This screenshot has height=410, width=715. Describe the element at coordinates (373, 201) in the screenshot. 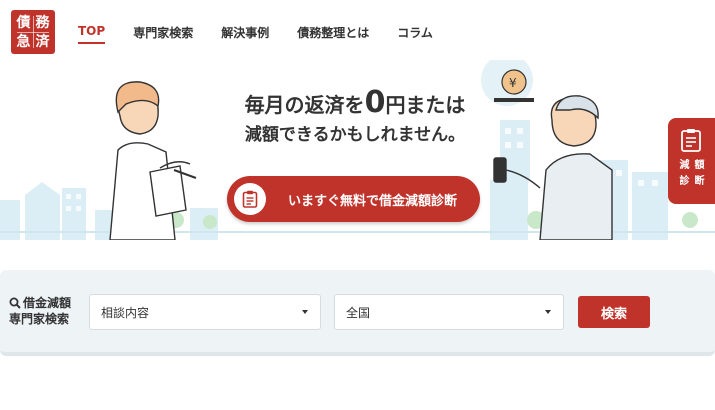

I see `cta-label: いますぐ無料で借金減額診断` at that location.